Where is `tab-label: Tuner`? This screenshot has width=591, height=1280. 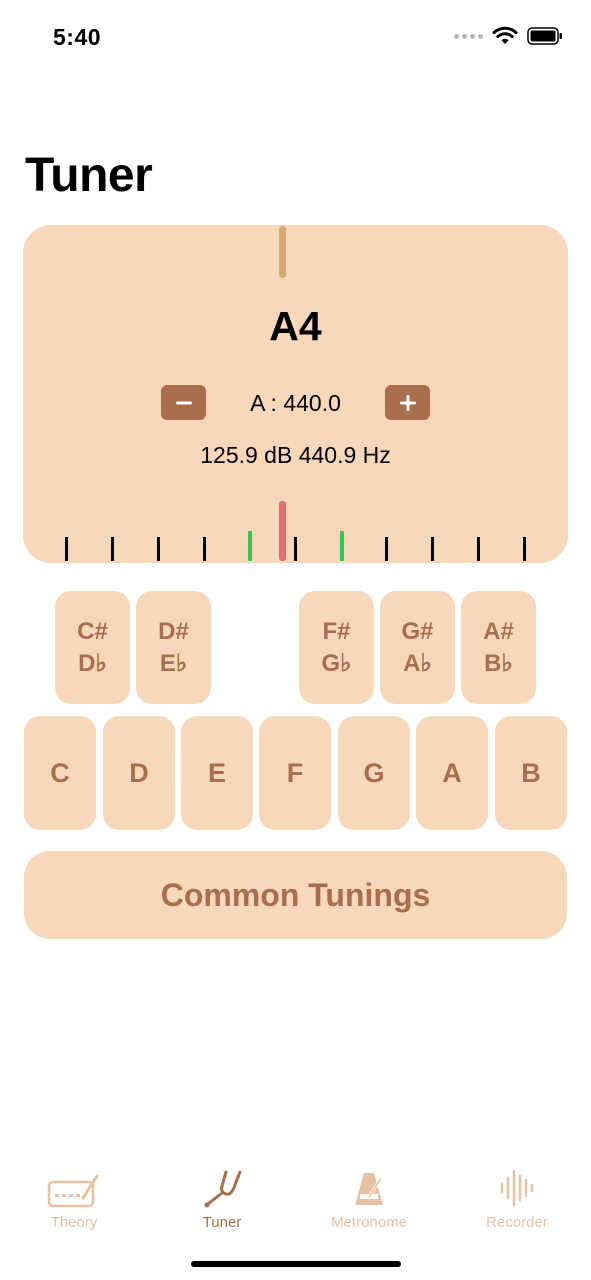 tab-label: Tuner is located at coordinates (222, 1222).